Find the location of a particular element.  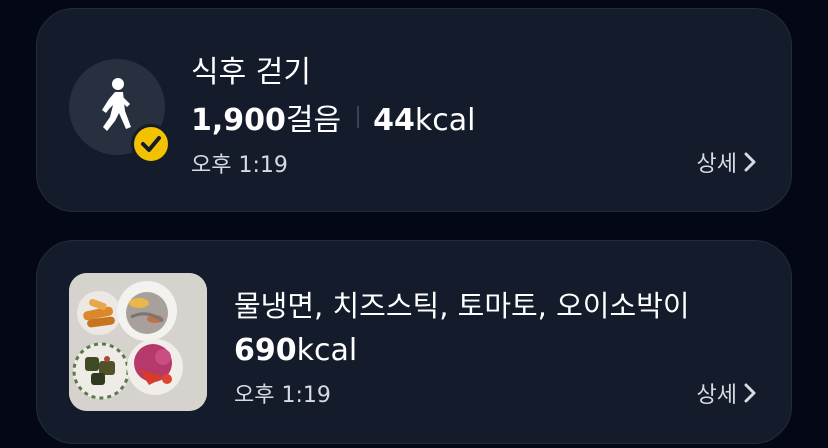

walk-kcal-unit: kcal is located at coordinates (445, 120).